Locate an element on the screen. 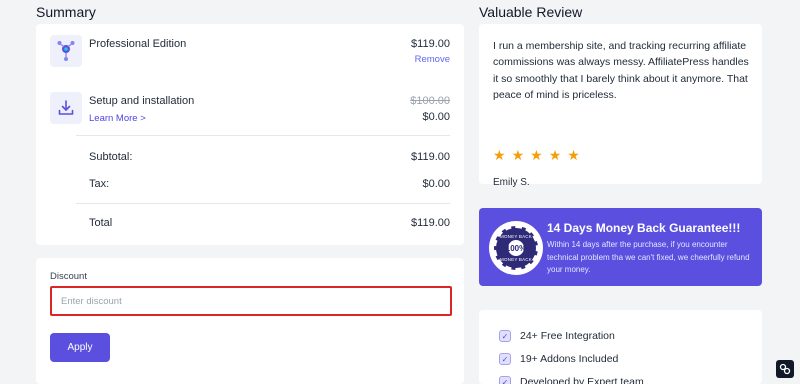 This screenshot has width=800, height=384. badge-bottom-text: MONEY BACK is located at coordinates (516, 259).